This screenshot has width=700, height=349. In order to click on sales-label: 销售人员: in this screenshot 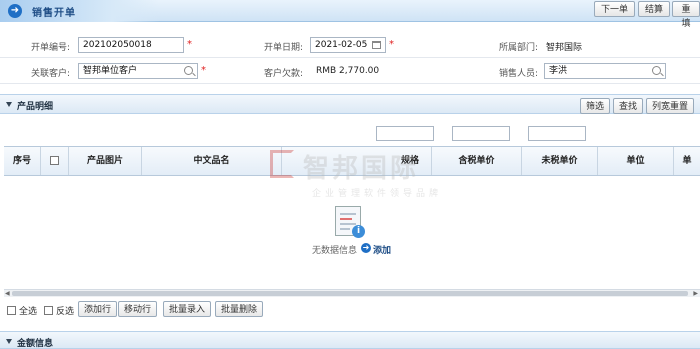, I will do `click(518, 74)`.